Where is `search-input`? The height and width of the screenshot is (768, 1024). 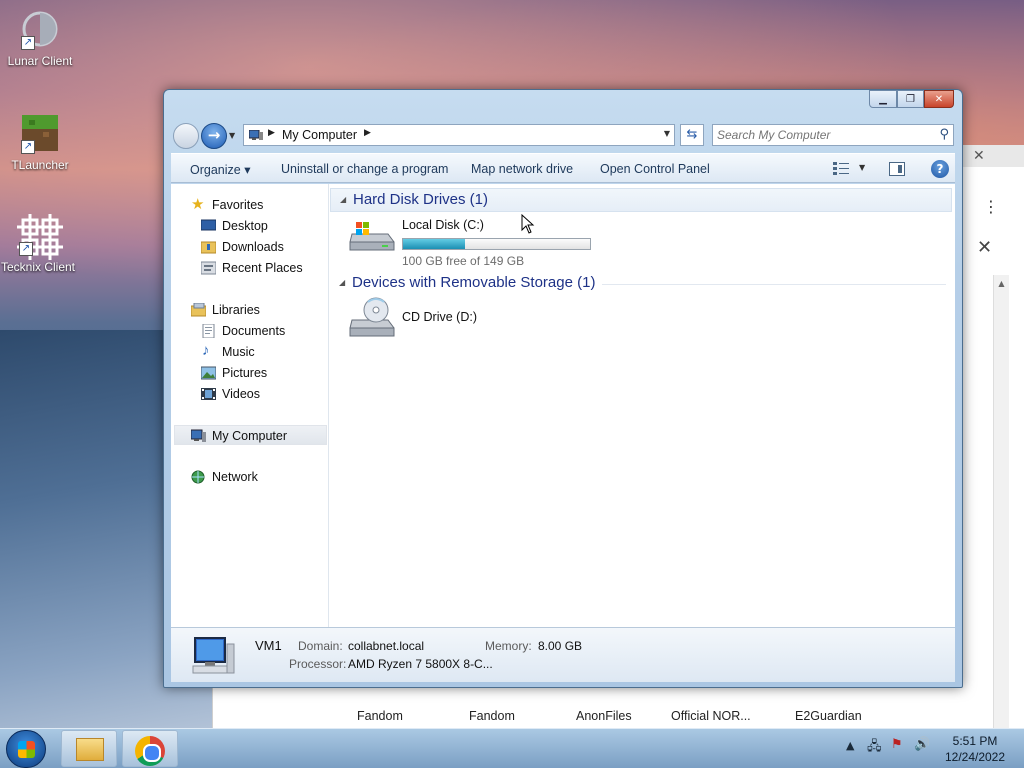 search-input is located at coordinates (822, 135).